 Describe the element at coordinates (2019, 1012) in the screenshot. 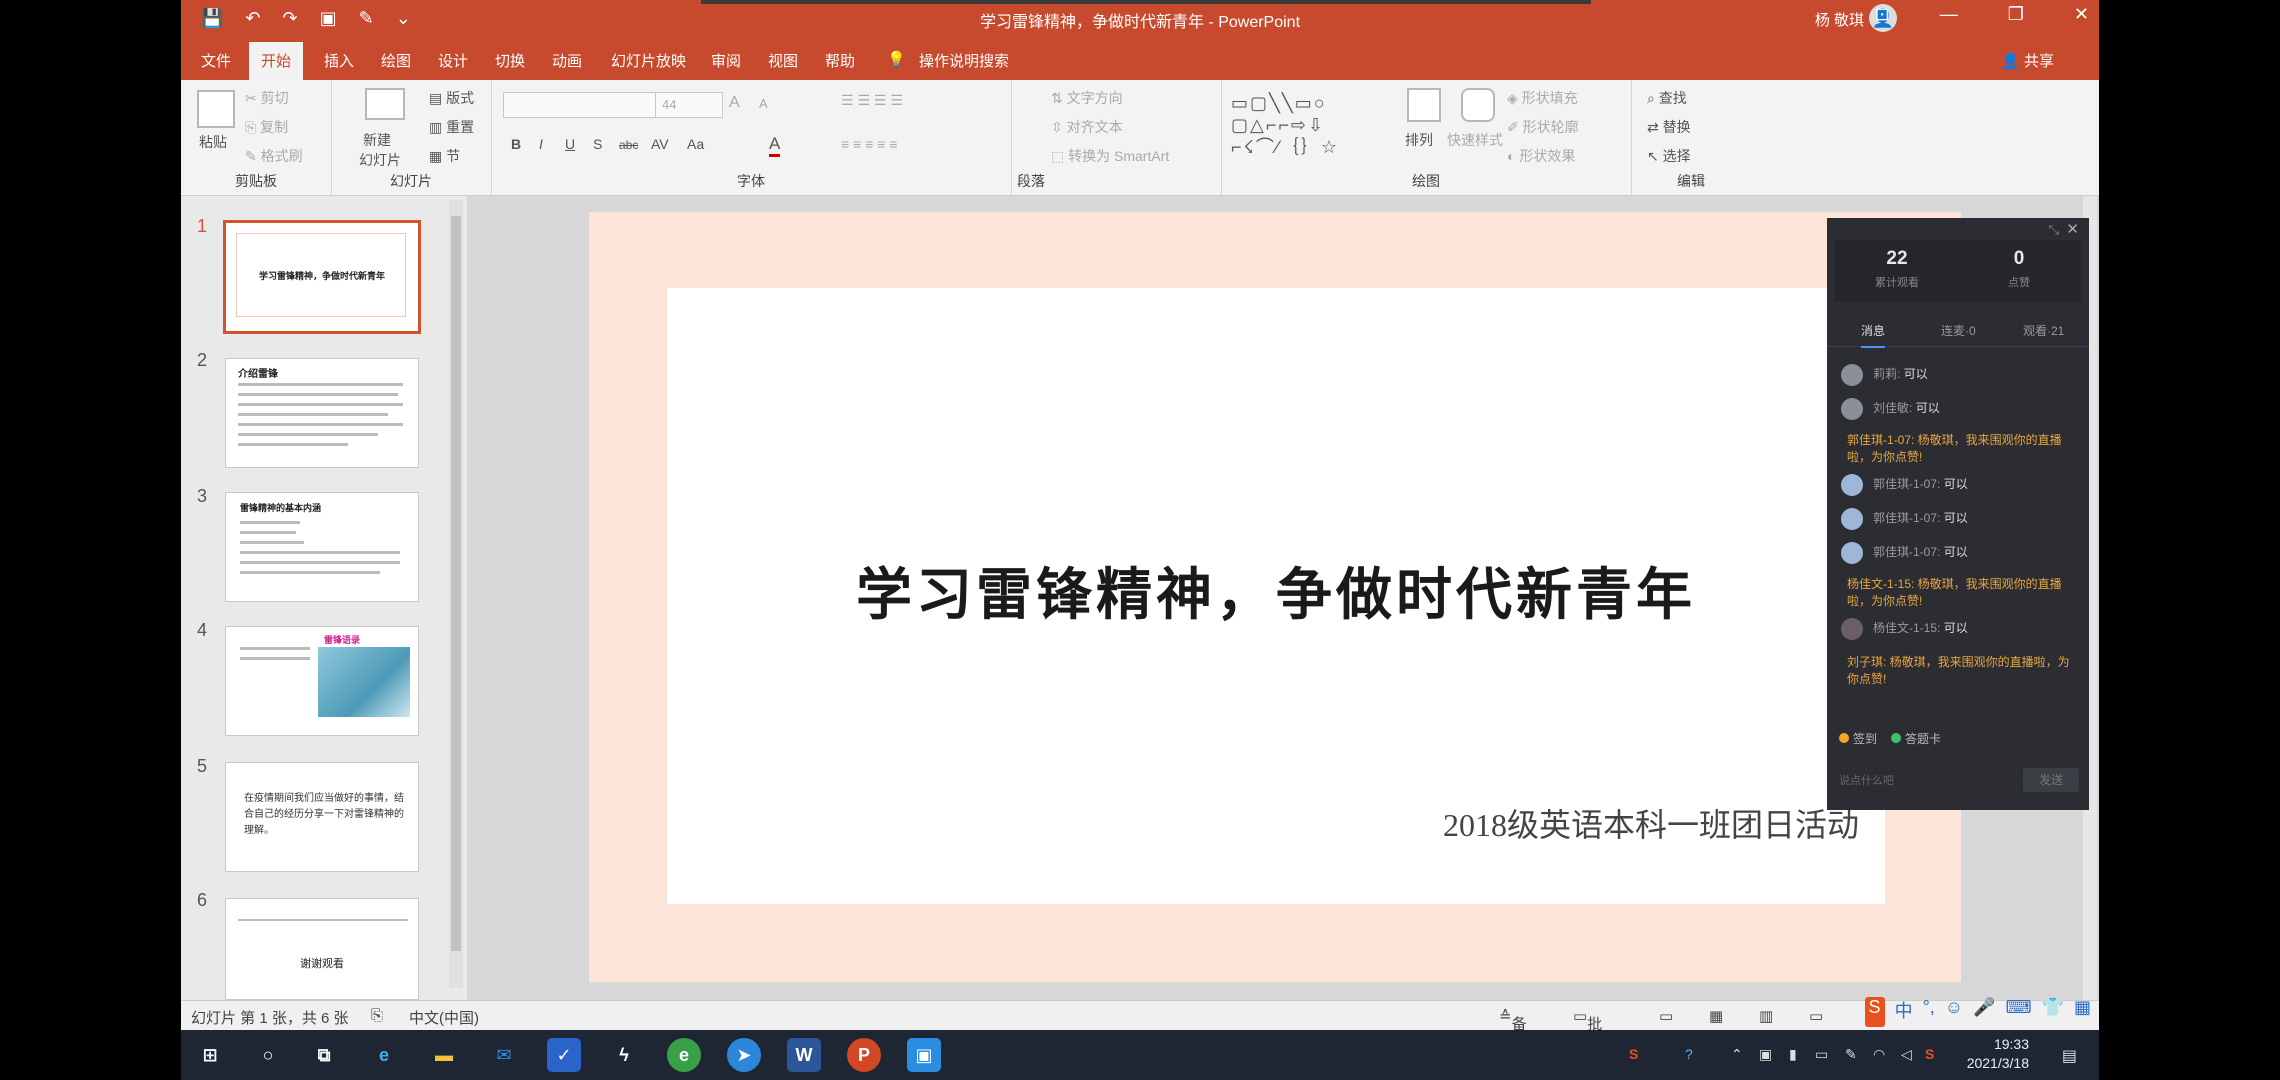

I see `ime-keyboard-icon: ⌨` at that location.